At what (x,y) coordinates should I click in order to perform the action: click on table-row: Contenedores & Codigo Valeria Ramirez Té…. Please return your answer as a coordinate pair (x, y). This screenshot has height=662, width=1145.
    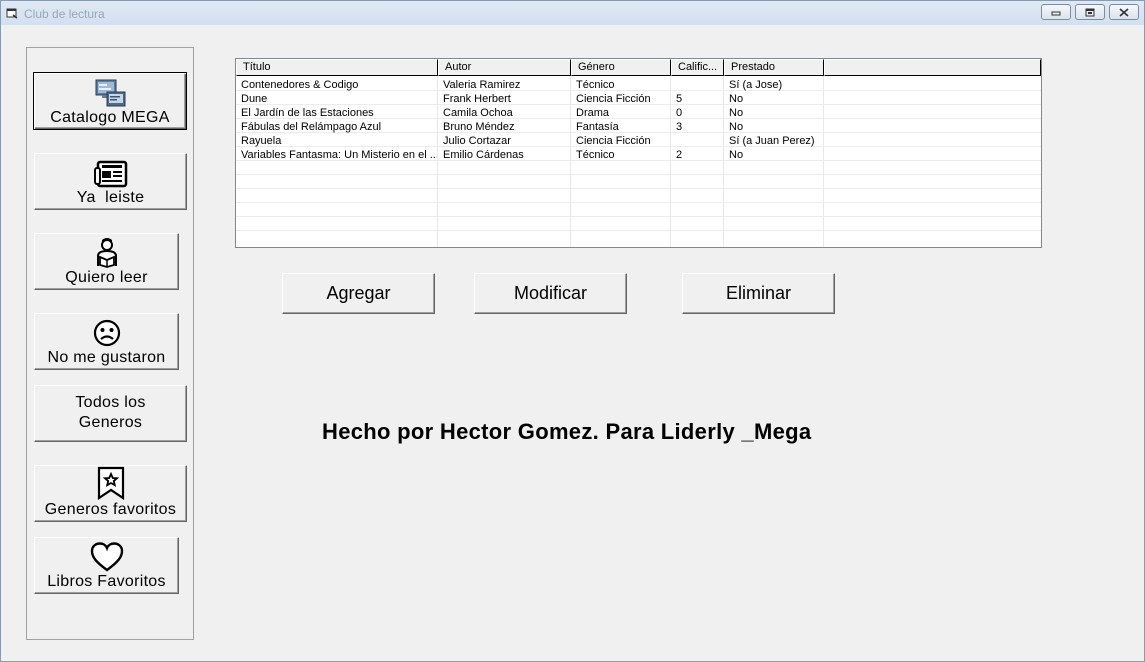
    Looking at the image, I should click on (638, 85).